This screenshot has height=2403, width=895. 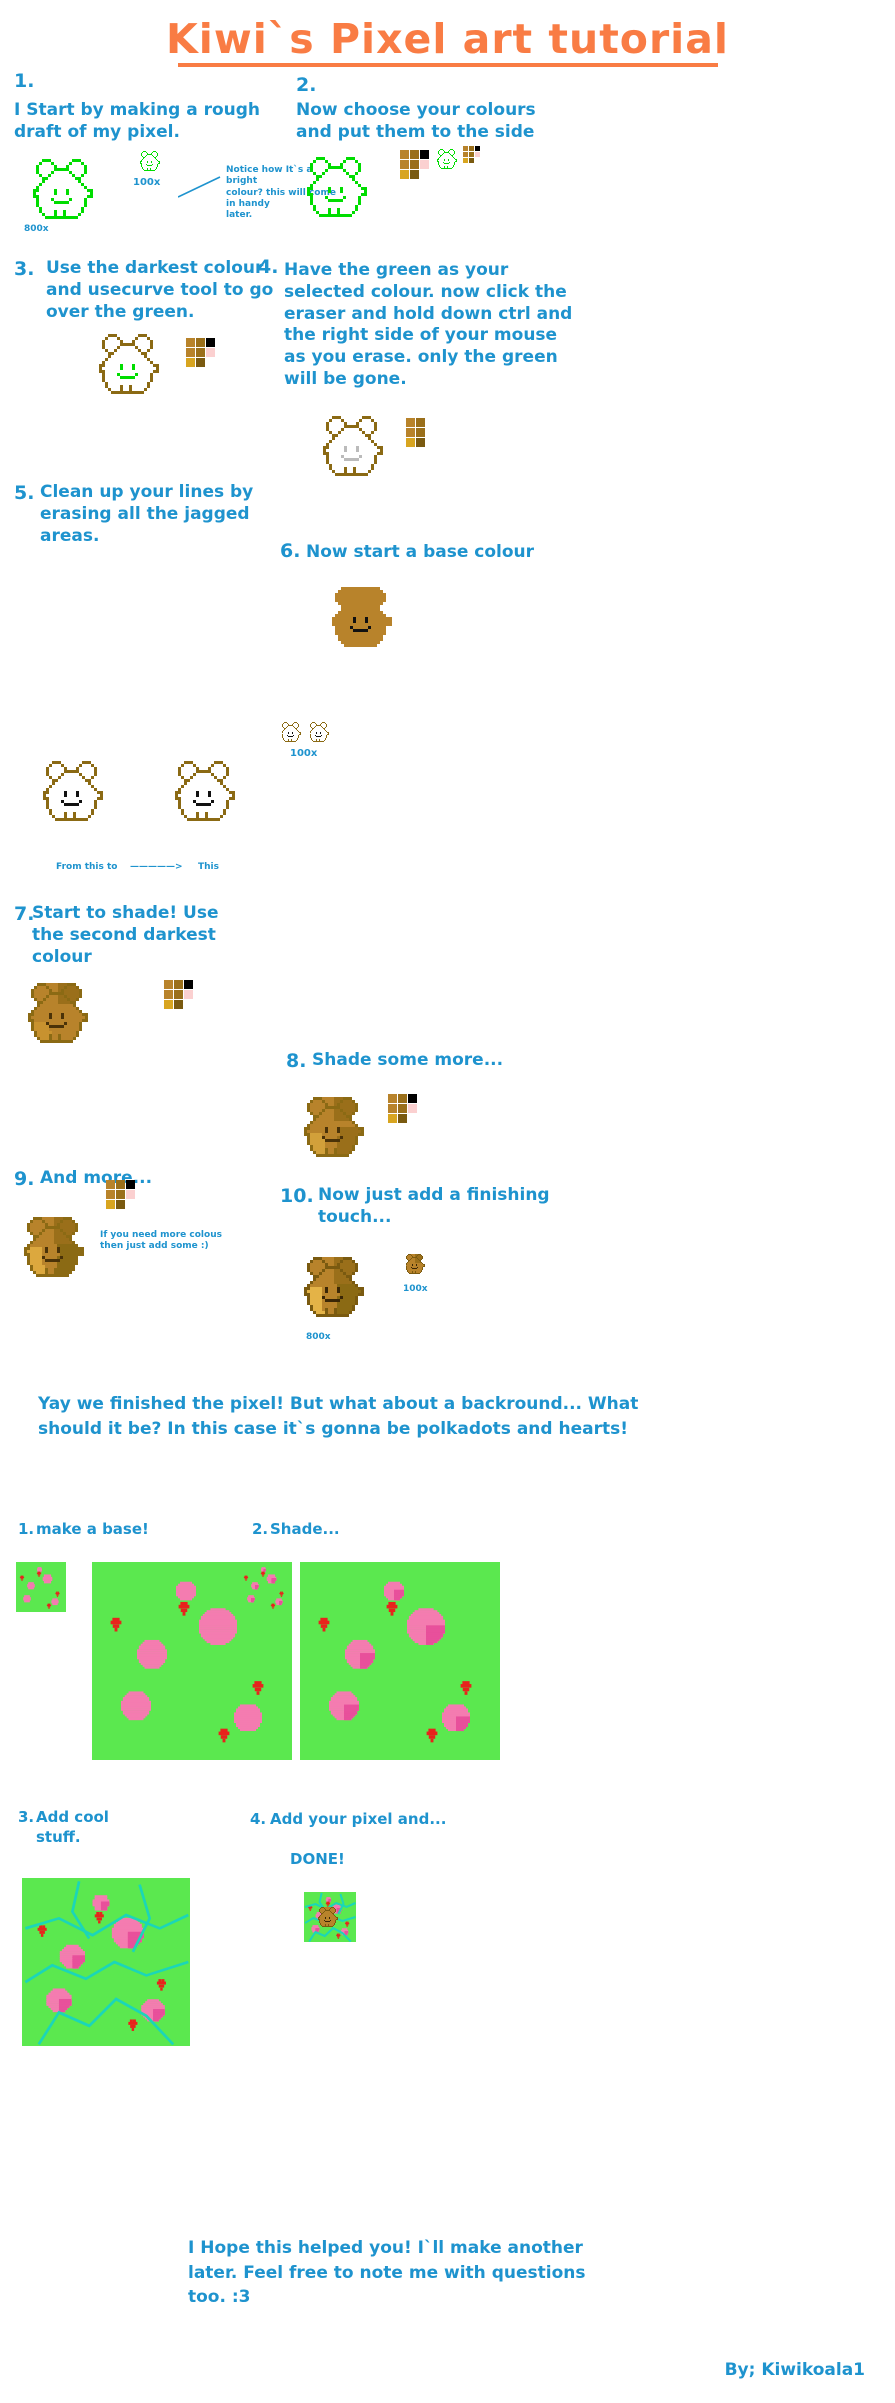 What do you see at coordinates (199, 187) in the screenshot?
I see `annotation-pointer-line` at bounding box center [199, 187].